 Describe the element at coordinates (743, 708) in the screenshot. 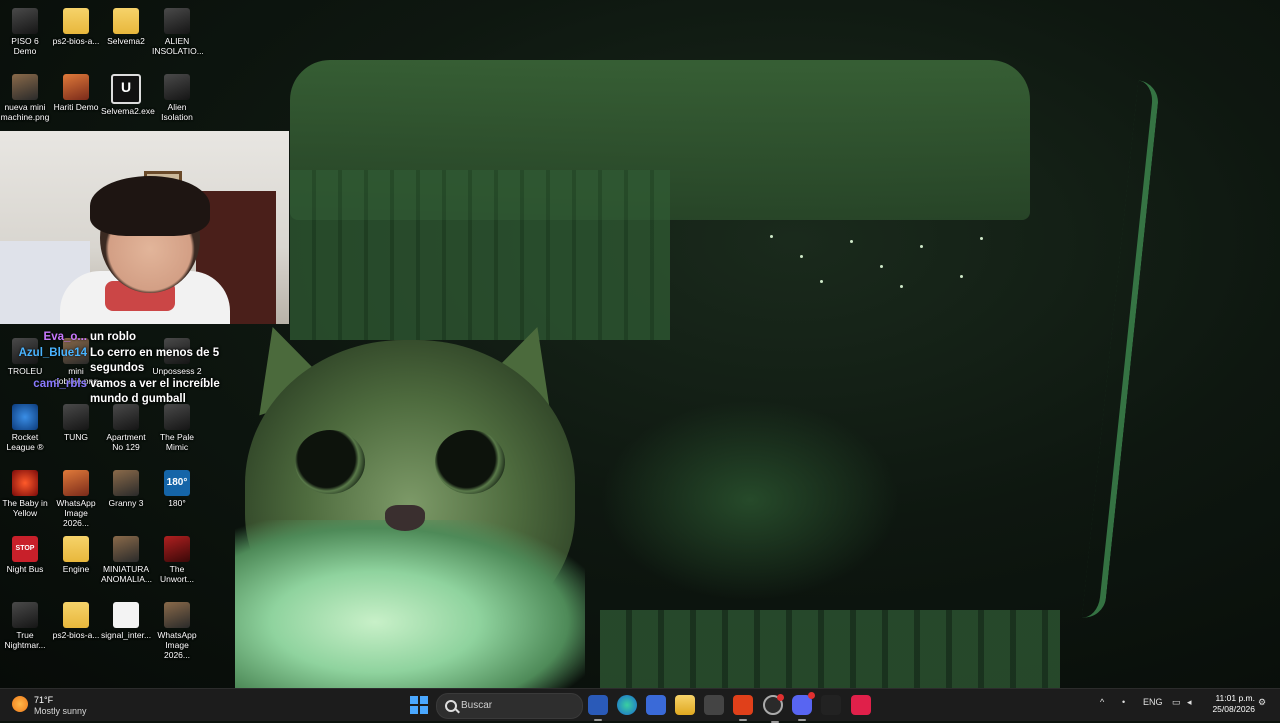

I see `brave-icon` at that location.